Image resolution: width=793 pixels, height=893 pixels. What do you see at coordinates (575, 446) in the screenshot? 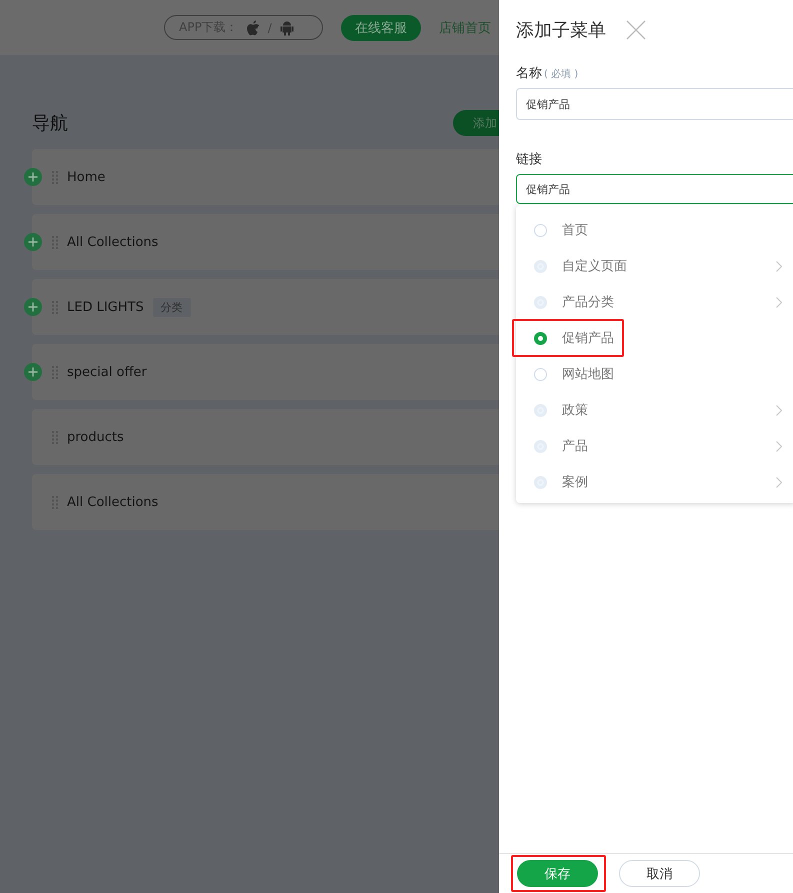
I see `option-label: 产品` at bounding box center [575, 446].